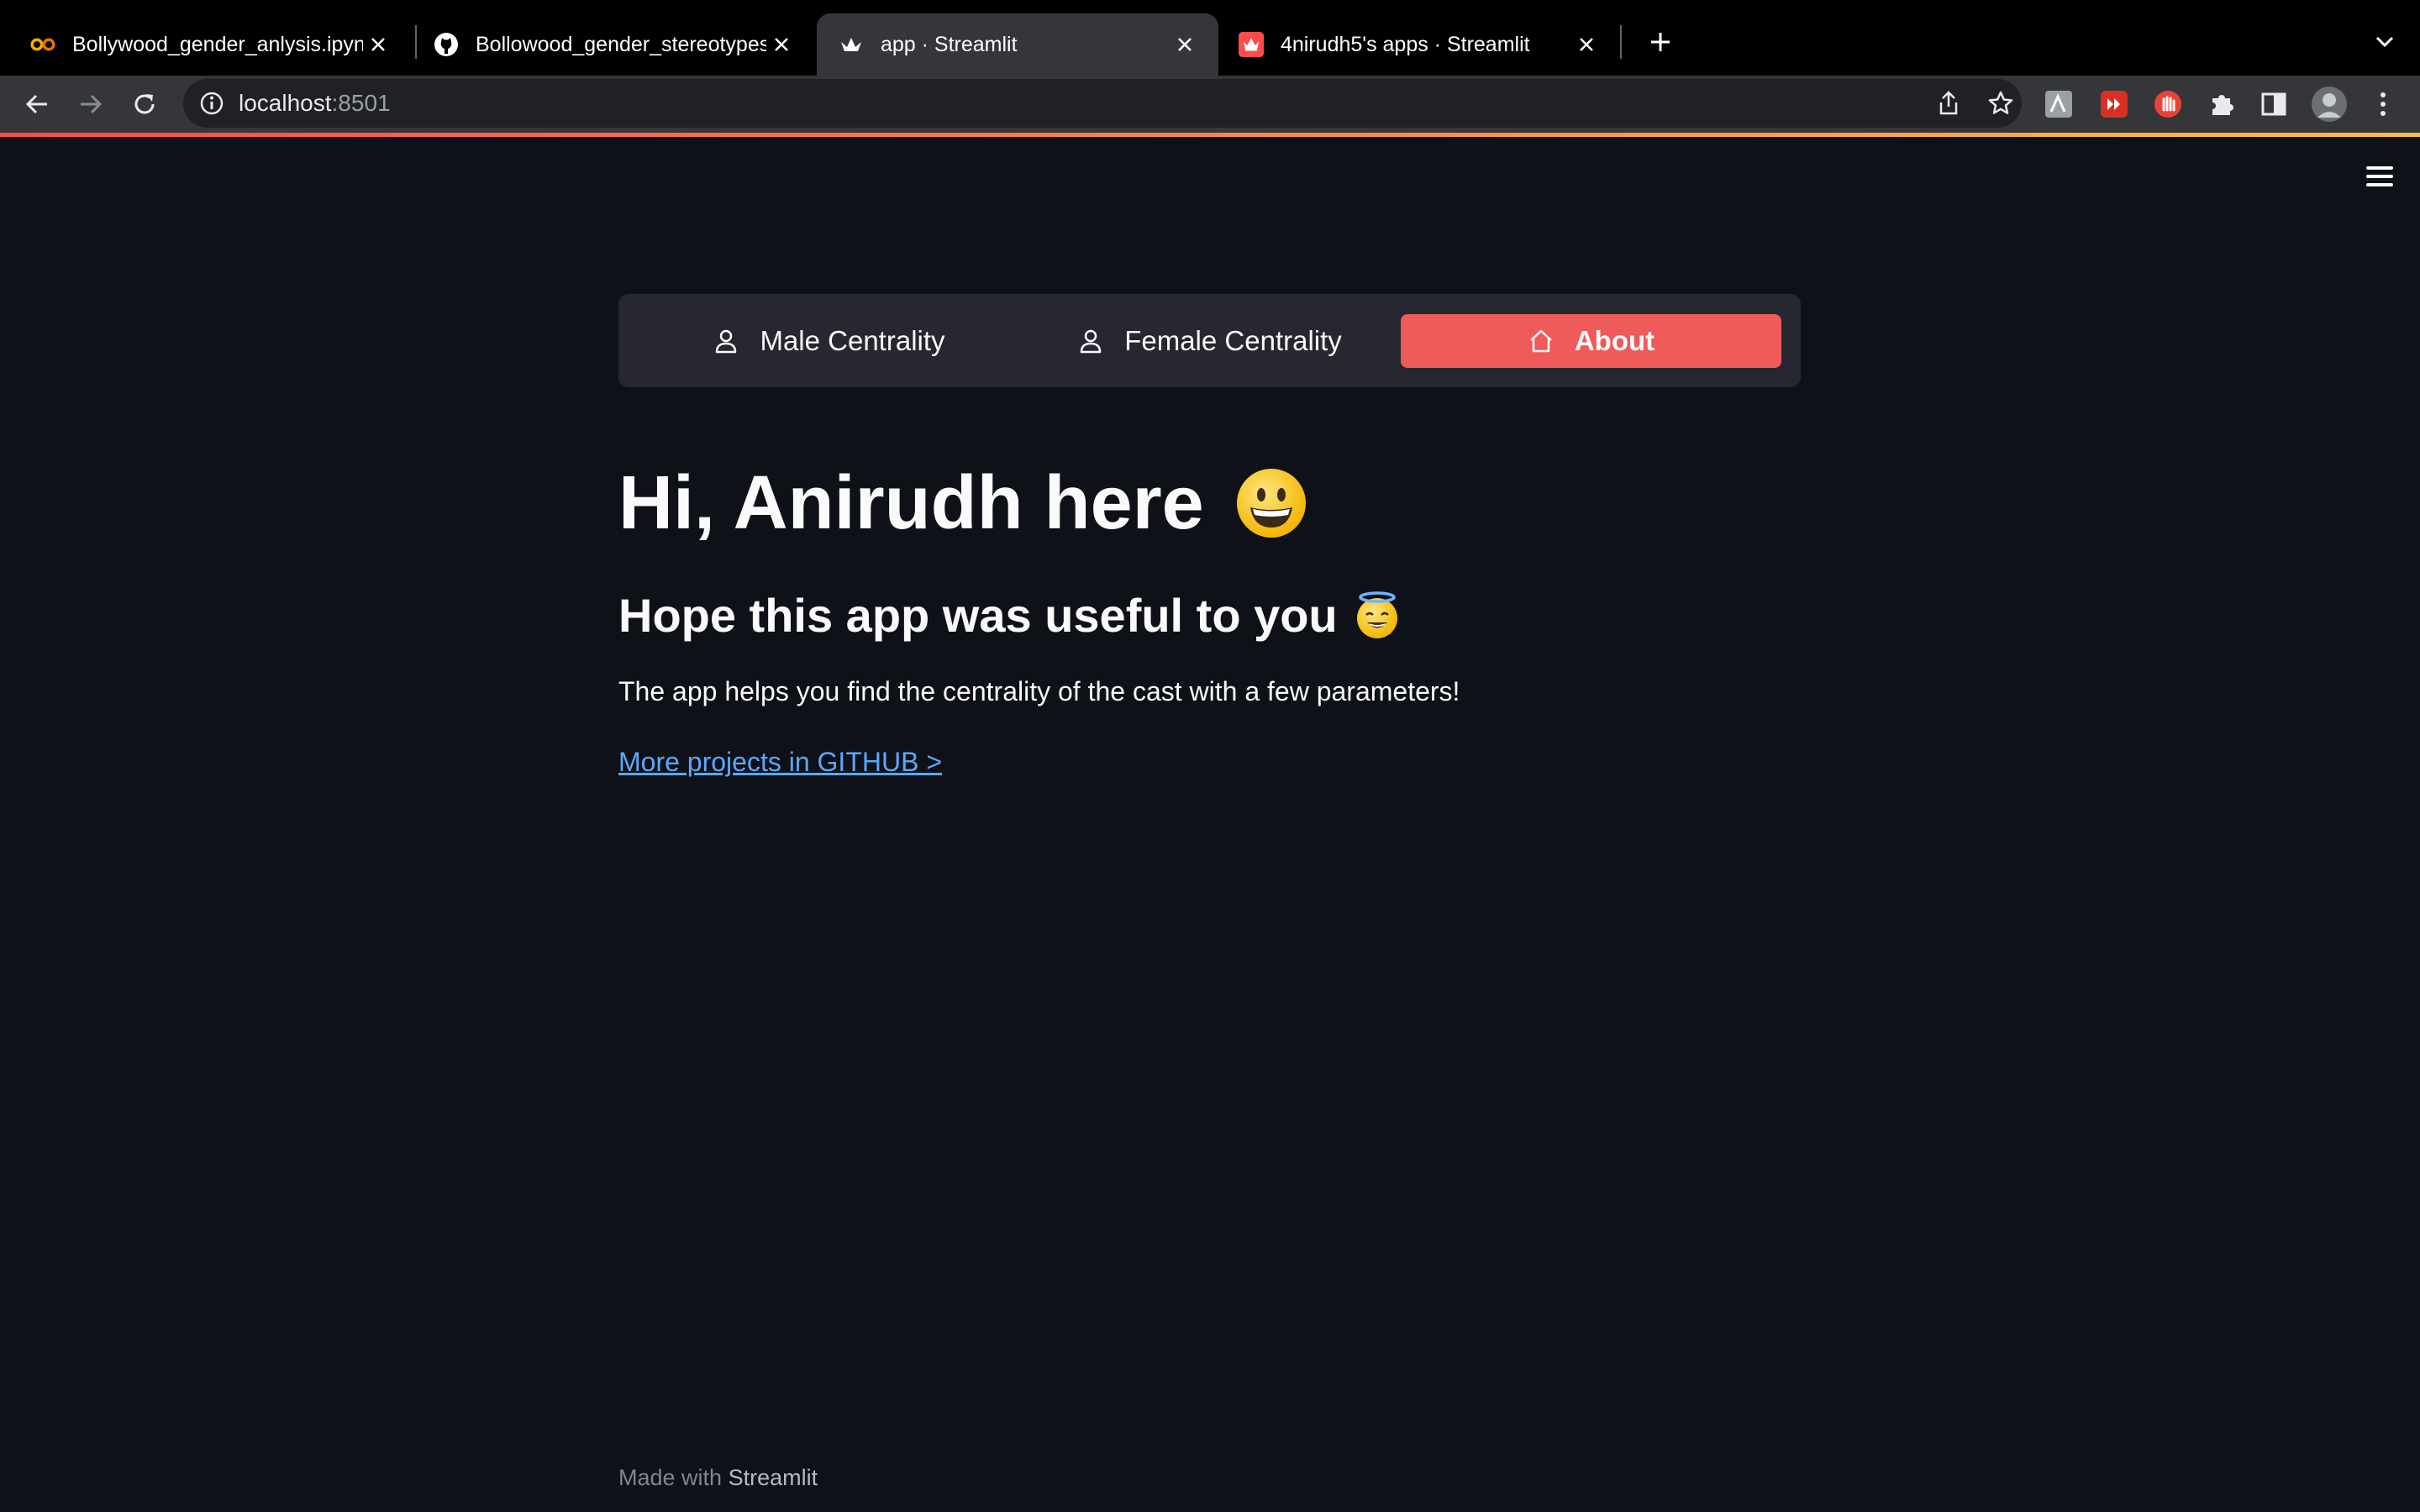  I want to click on share-icon, so click(1948, 103).